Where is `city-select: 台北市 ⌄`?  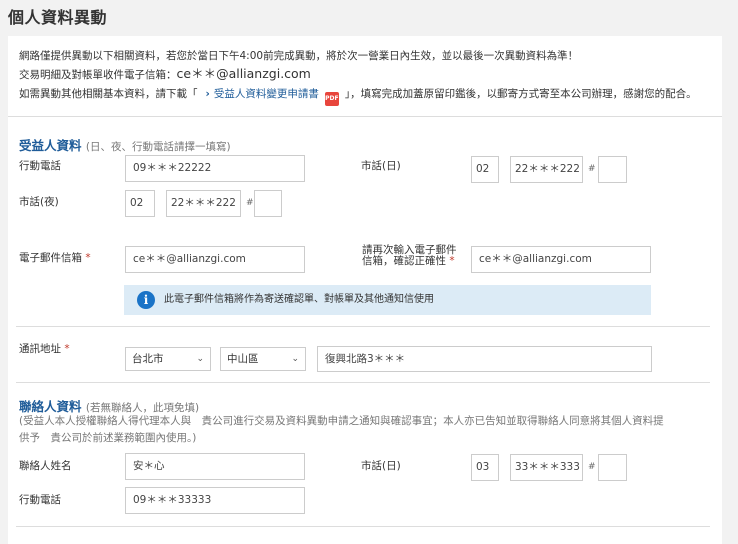
city-select: 台北市 ⌄ is located at coordinates (168, 359).